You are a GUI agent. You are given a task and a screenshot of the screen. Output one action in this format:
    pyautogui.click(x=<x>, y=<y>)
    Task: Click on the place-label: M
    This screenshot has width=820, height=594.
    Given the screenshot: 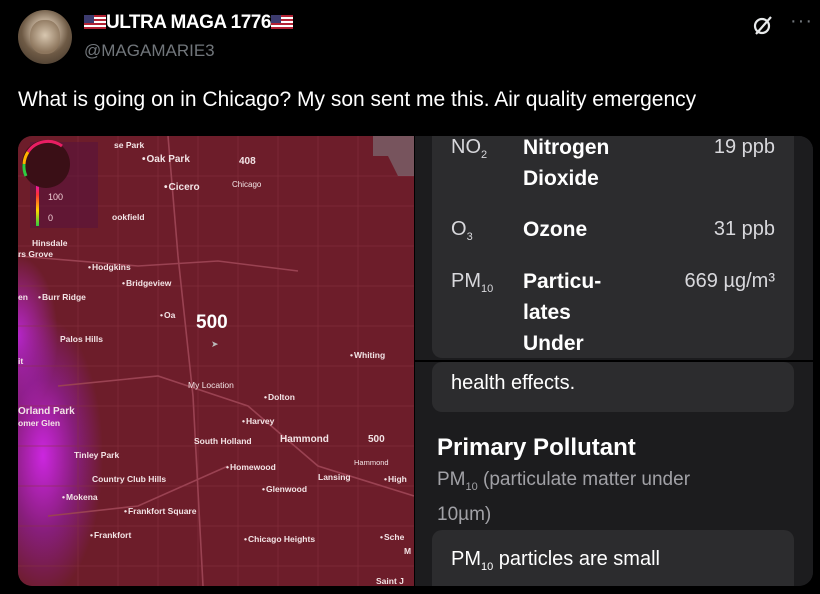 What is the action you would take?
    pyautogui.click(x=408, y=551)
    